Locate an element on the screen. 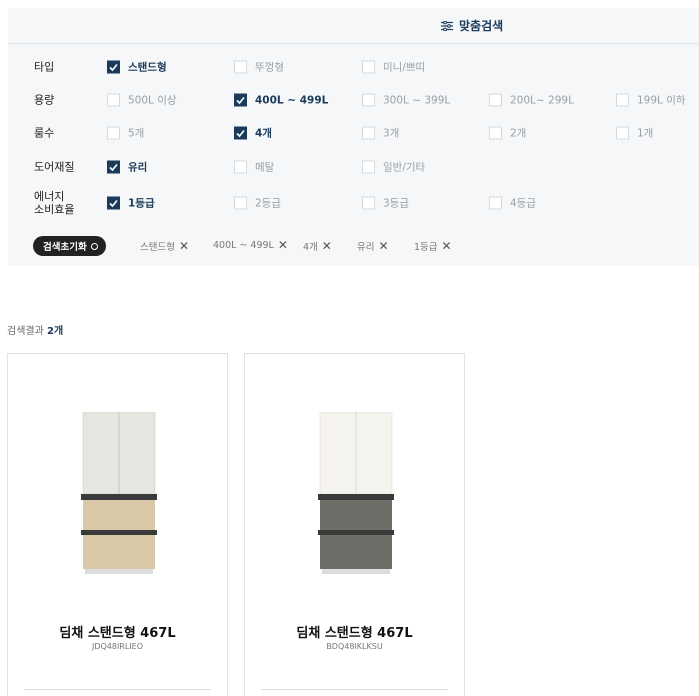  filter-row-type: 타입 스탠드형 뚜껑형 미니/쁘띠 is located at coordinates (353, 67).